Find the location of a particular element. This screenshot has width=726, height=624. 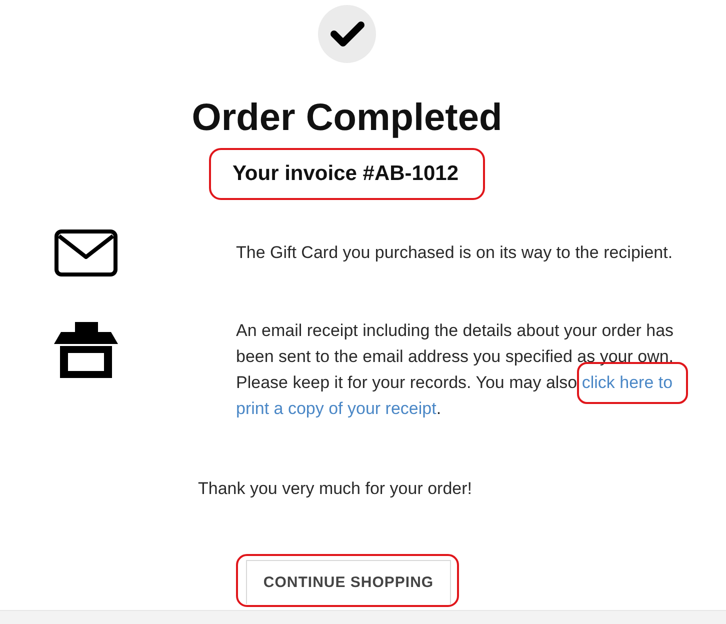

receipt-message: An email receipt including the details about your order has been sent to the email address you specified as your own. Please keep it for your records. You may also click here to print a copy of your receipt. is located at coordinates (455, 370).